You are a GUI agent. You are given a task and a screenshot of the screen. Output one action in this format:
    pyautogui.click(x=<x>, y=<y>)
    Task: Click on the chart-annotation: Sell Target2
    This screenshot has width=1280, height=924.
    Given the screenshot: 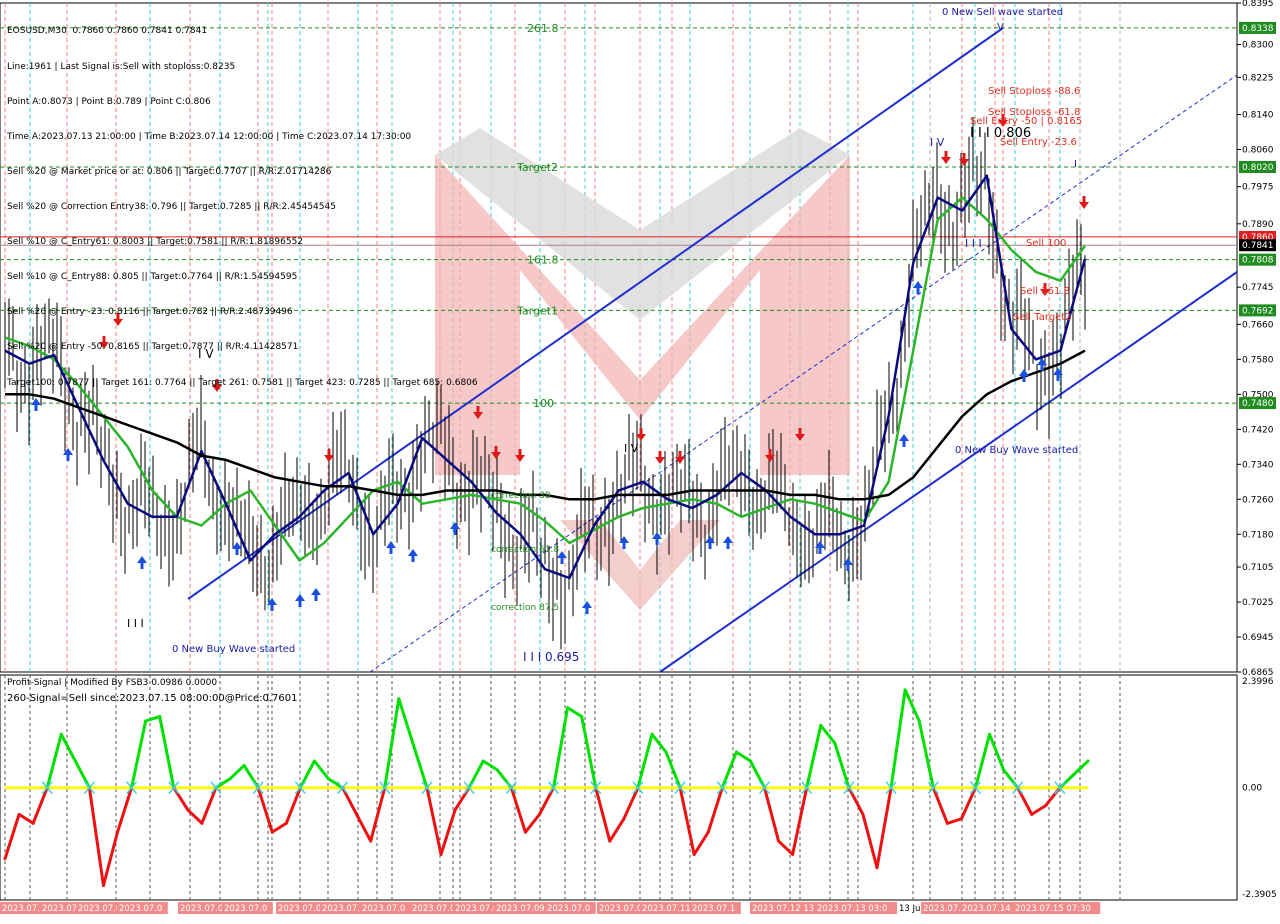 What is the action you would take?
    pyautogui.click(x=1042, y=317)
    